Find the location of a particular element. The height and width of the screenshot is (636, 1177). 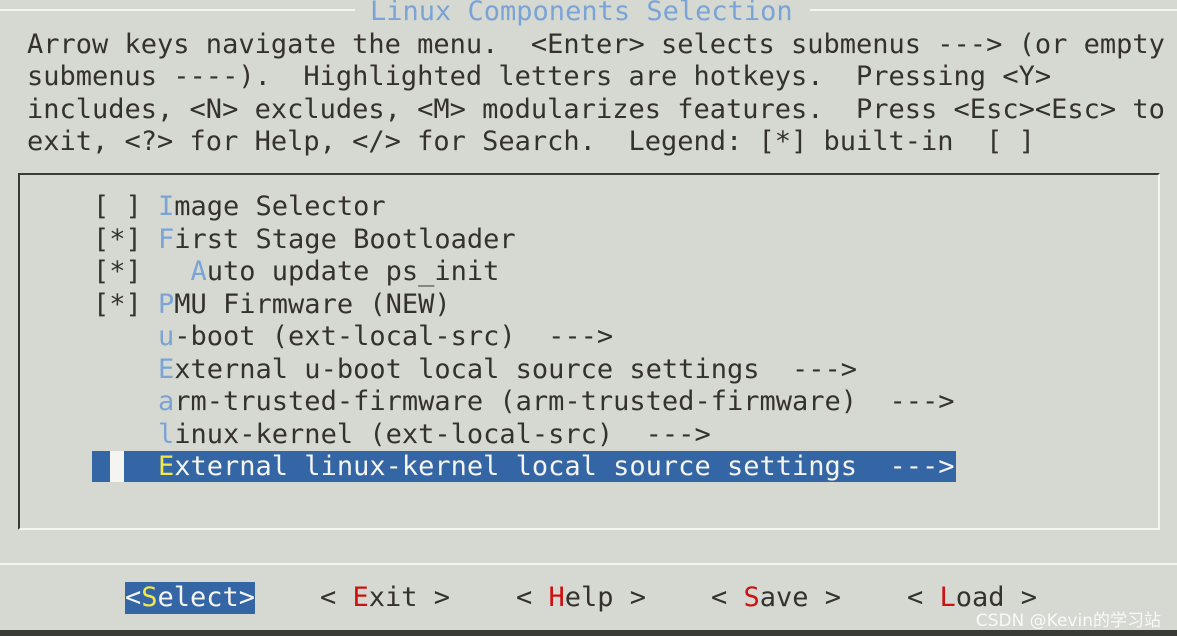

save-button: < Save > is located at coordinates (776, 598).